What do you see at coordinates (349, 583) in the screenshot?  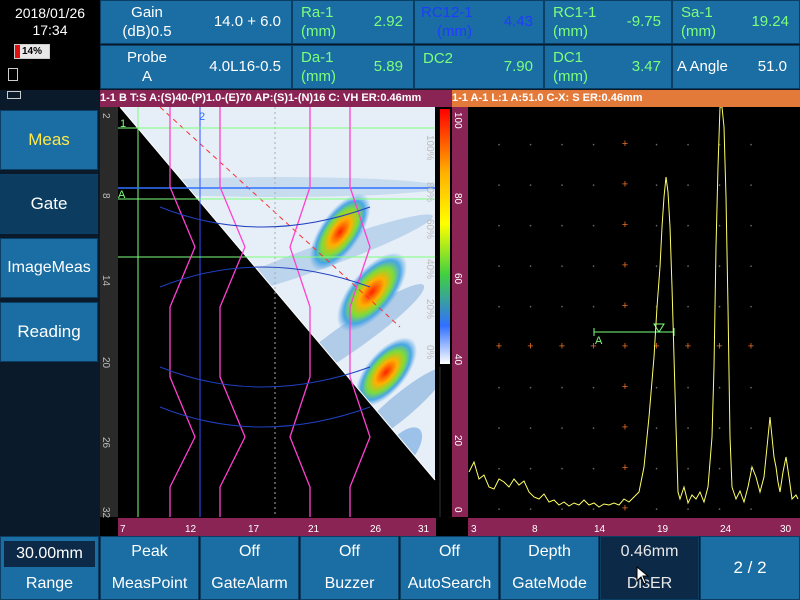 I see `softkey-label: Buzzer` at bounding box center [349, 583].